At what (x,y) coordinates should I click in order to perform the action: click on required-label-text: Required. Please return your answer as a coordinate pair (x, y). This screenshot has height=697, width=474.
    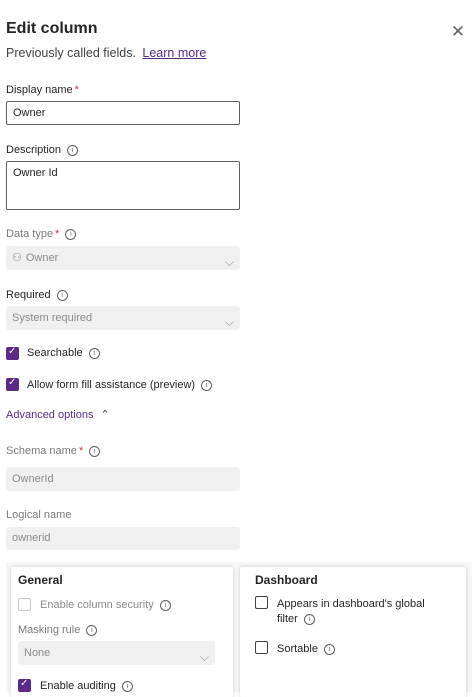
    Looking at the image, I should click on (28, 295).